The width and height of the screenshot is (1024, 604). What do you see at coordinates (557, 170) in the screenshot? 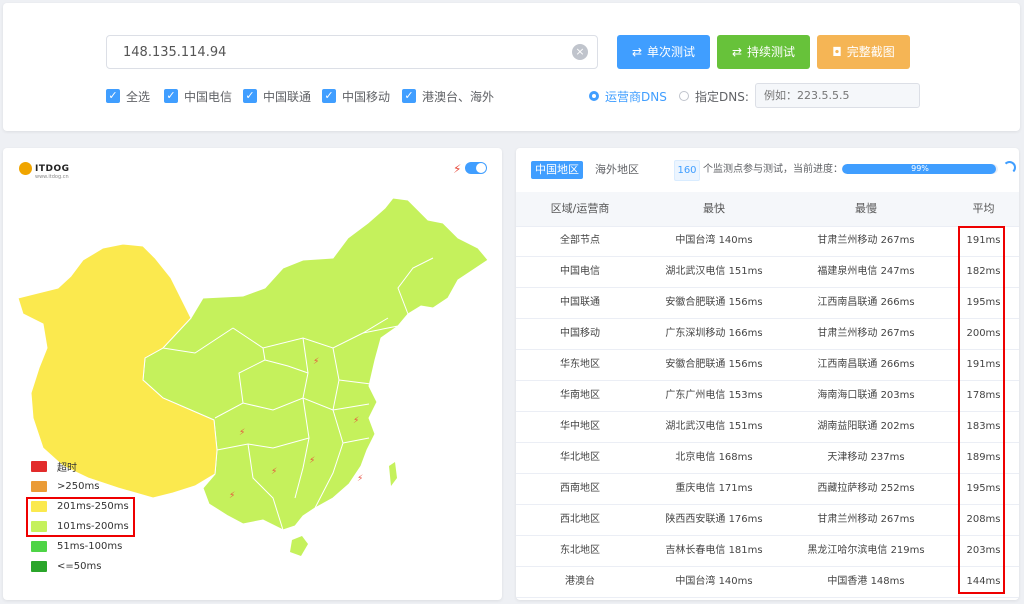
I see `tab-china-region: 中国地区` at bounding box center [557, 170].